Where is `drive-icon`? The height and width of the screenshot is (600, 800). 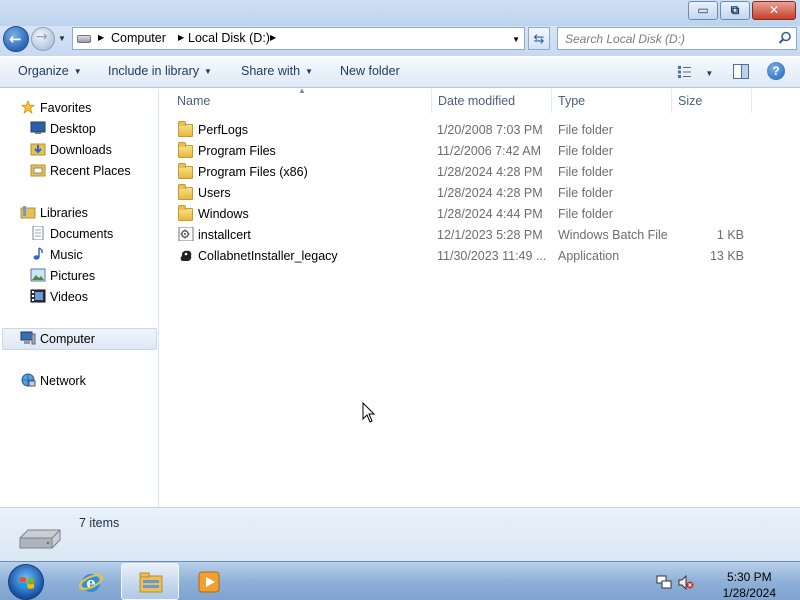
drive-icon is located at coordinates (84, 39).